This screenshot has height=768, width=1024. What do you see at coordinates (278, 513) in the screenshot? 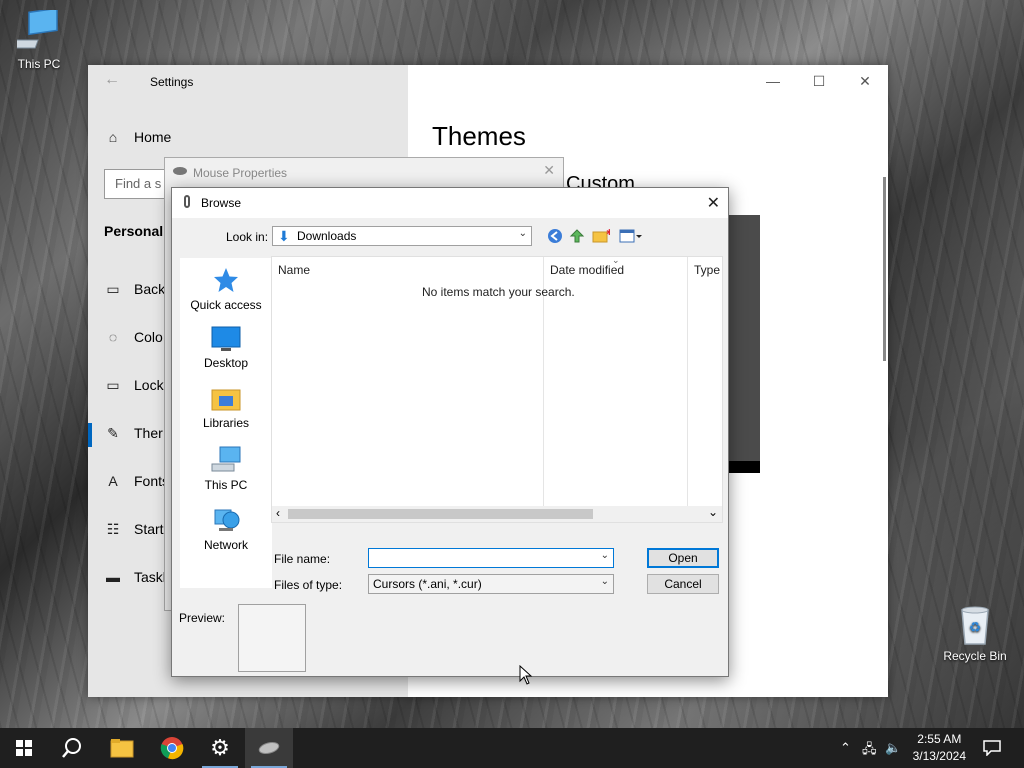
I see `scroll-left-icon: ‹` at bounding box center [278, 513].